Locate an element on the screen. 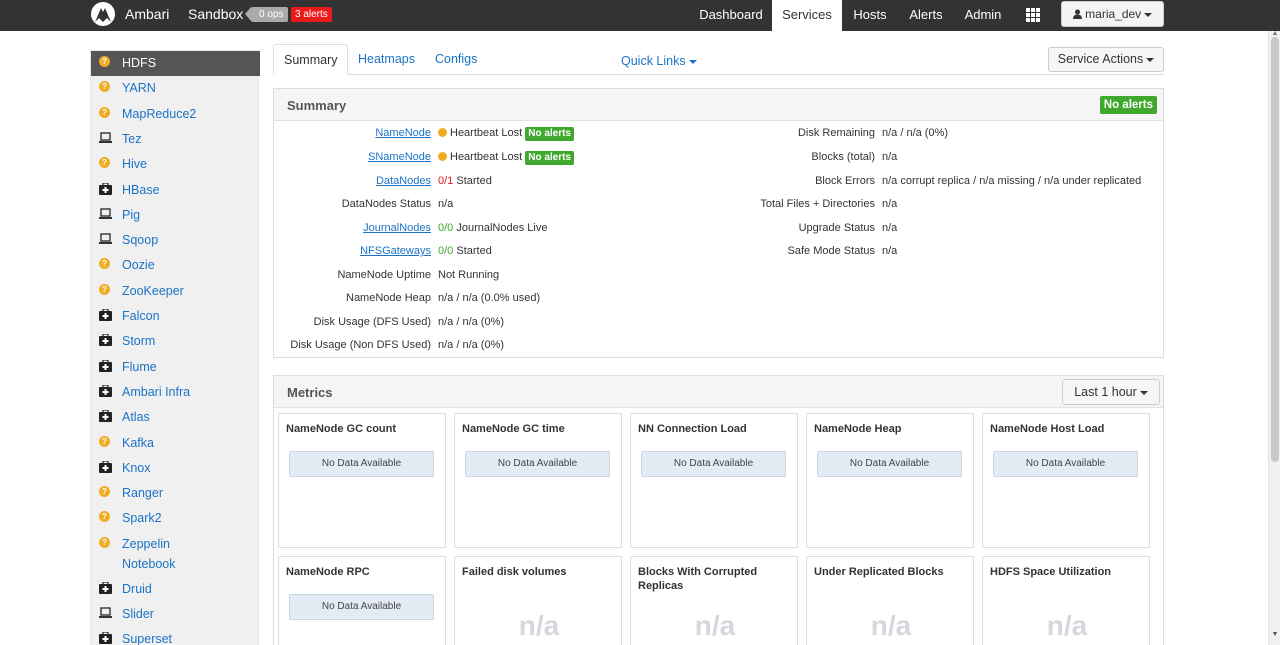  brand-name: Ambari is located at coordinates (147, 14).